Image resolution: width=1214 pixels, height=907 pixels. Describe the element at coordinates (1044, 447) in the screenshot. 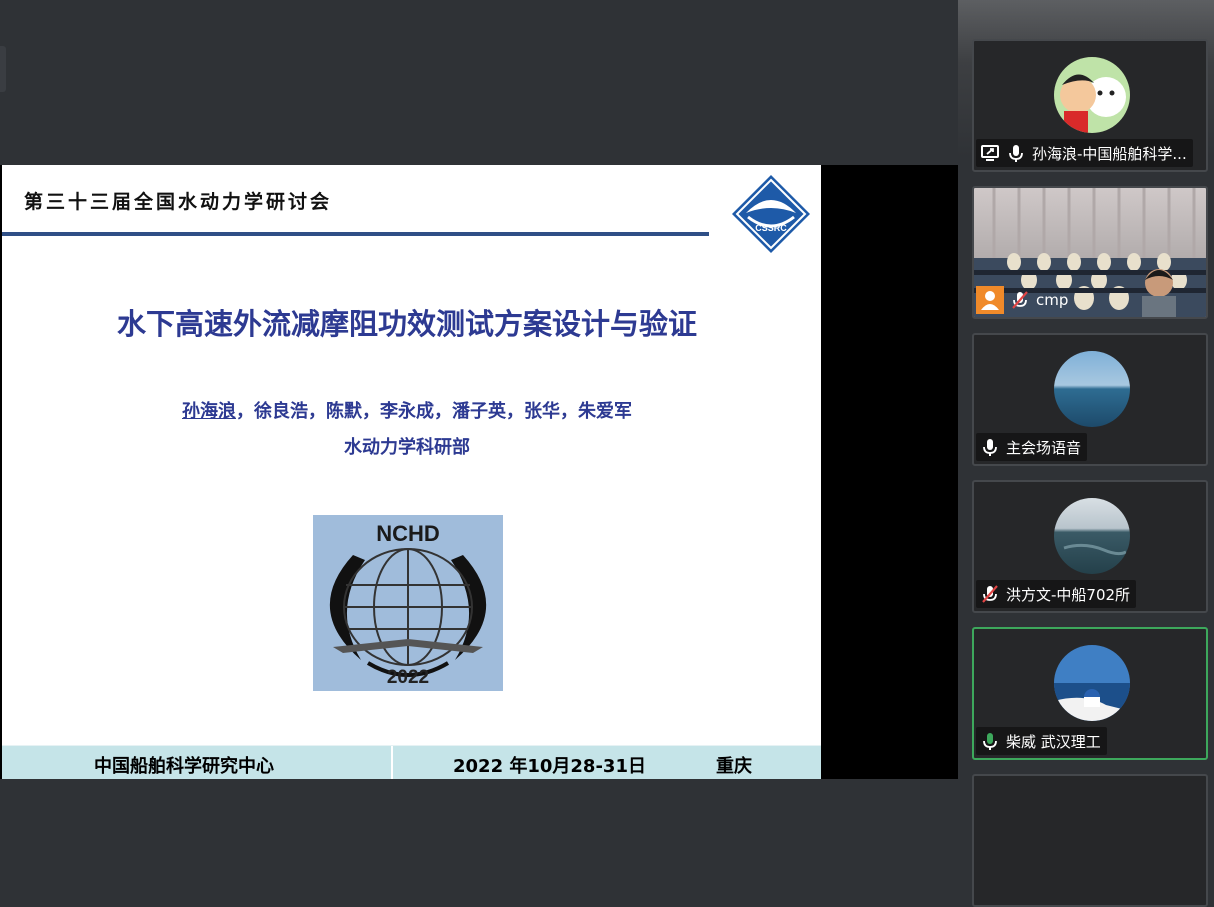

I see `participant-name: 主会场语音` at that location.